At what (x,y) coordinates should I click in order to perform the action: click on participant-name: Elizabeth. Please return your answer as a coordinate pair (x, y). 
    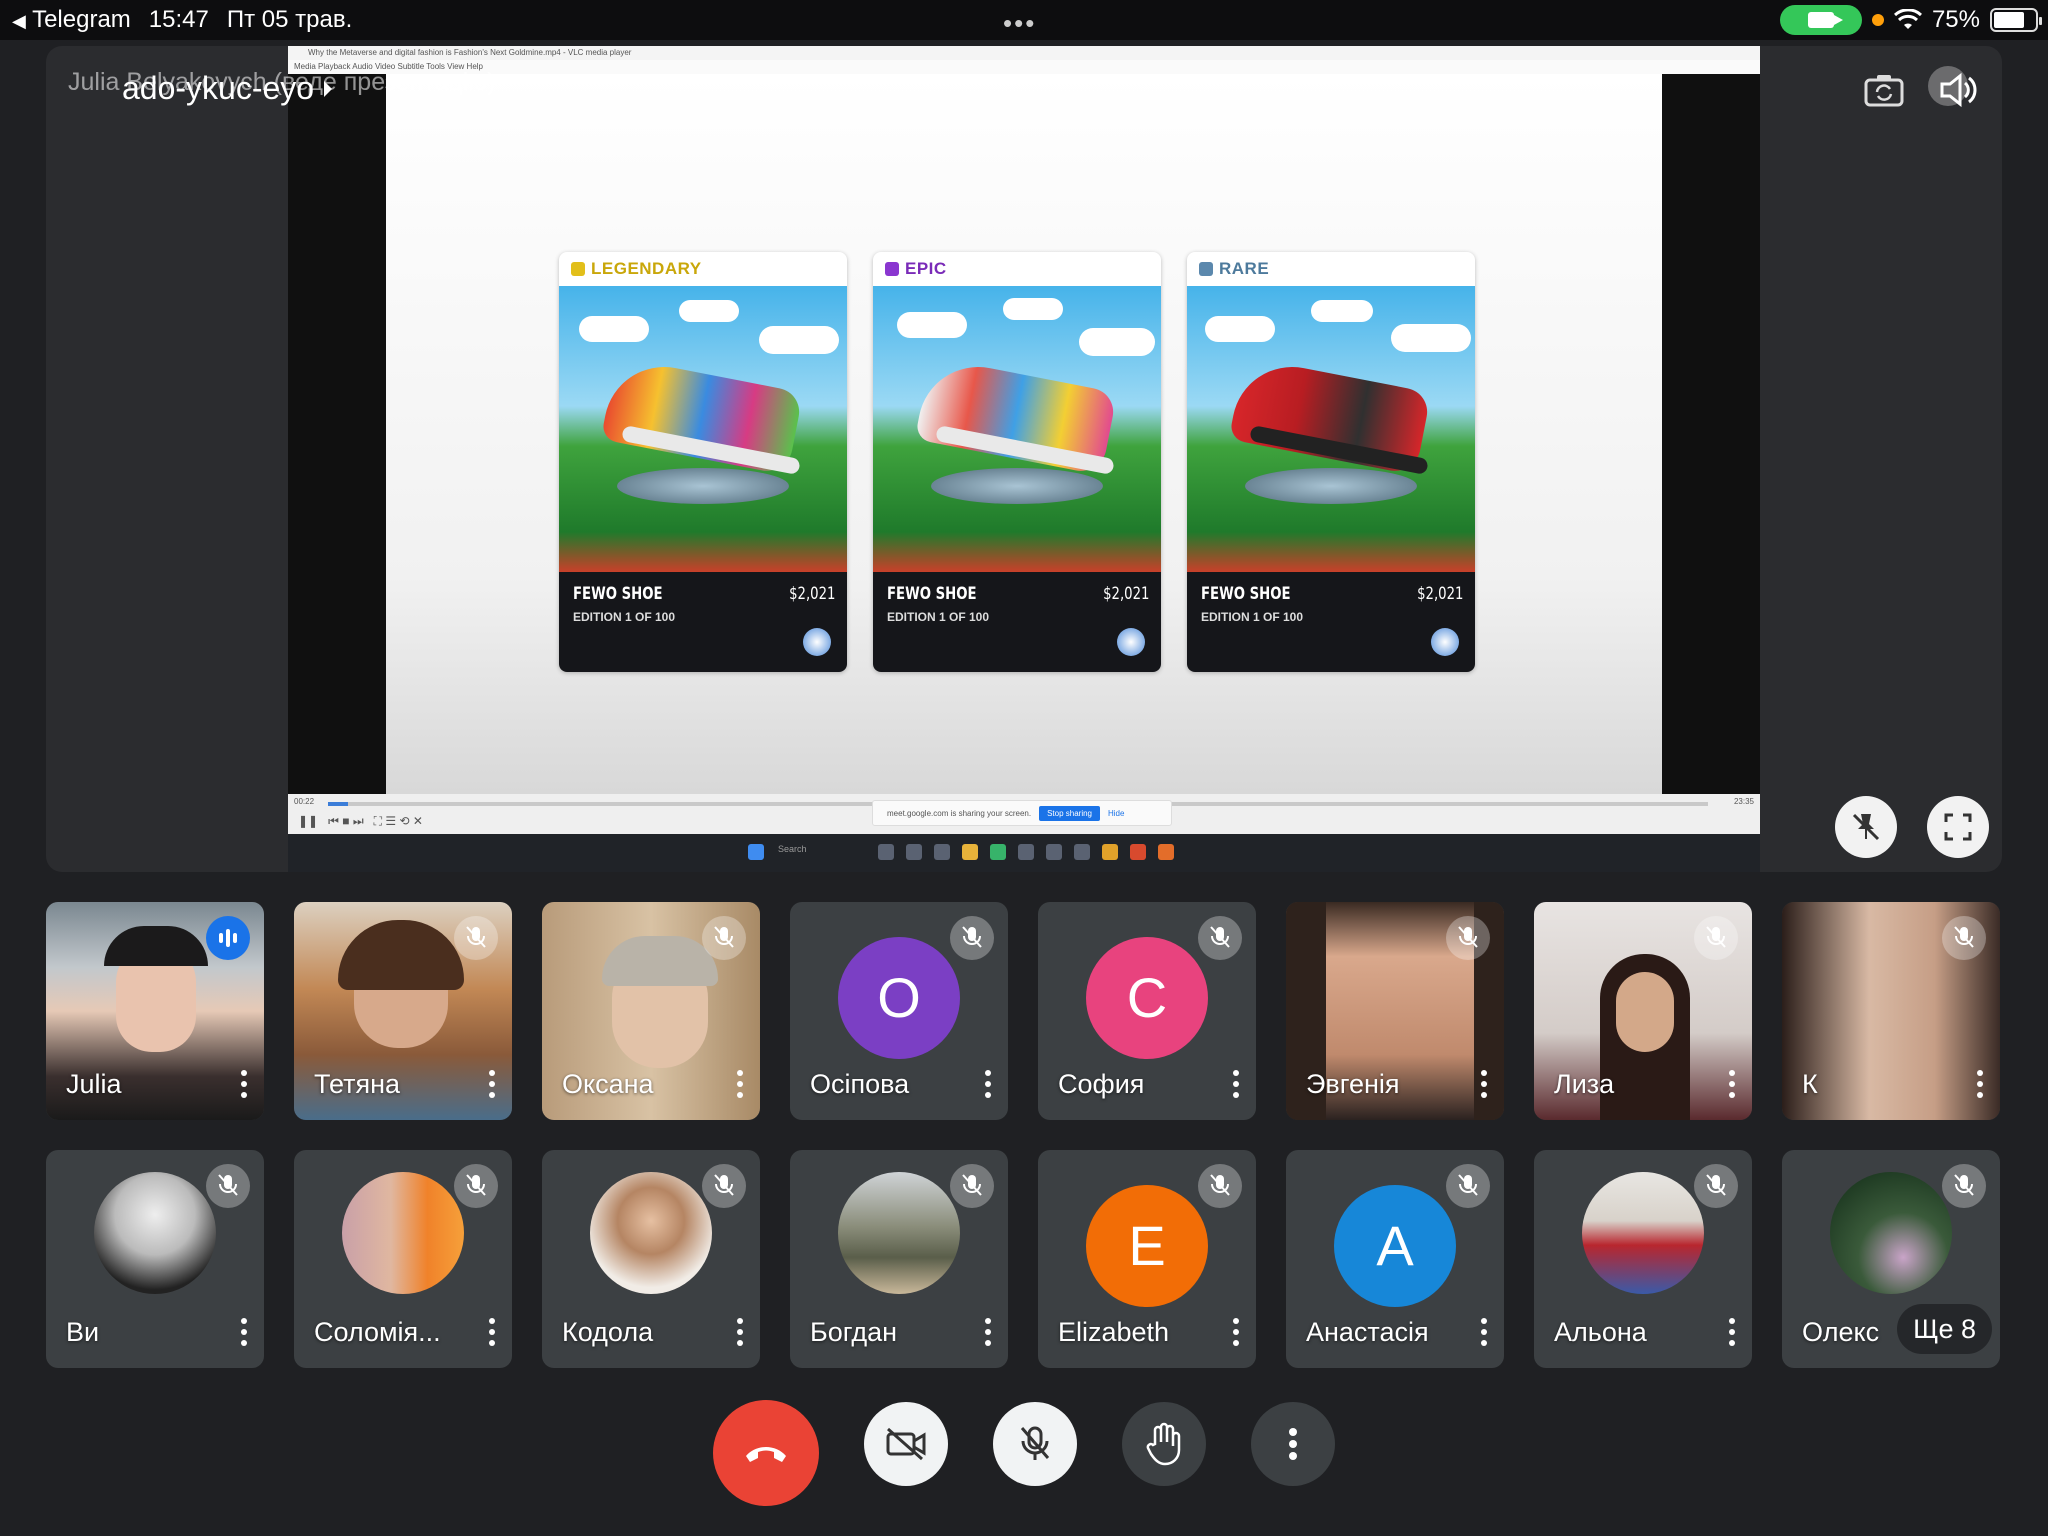
    Looking at the image, I should click on (1114, 1332).